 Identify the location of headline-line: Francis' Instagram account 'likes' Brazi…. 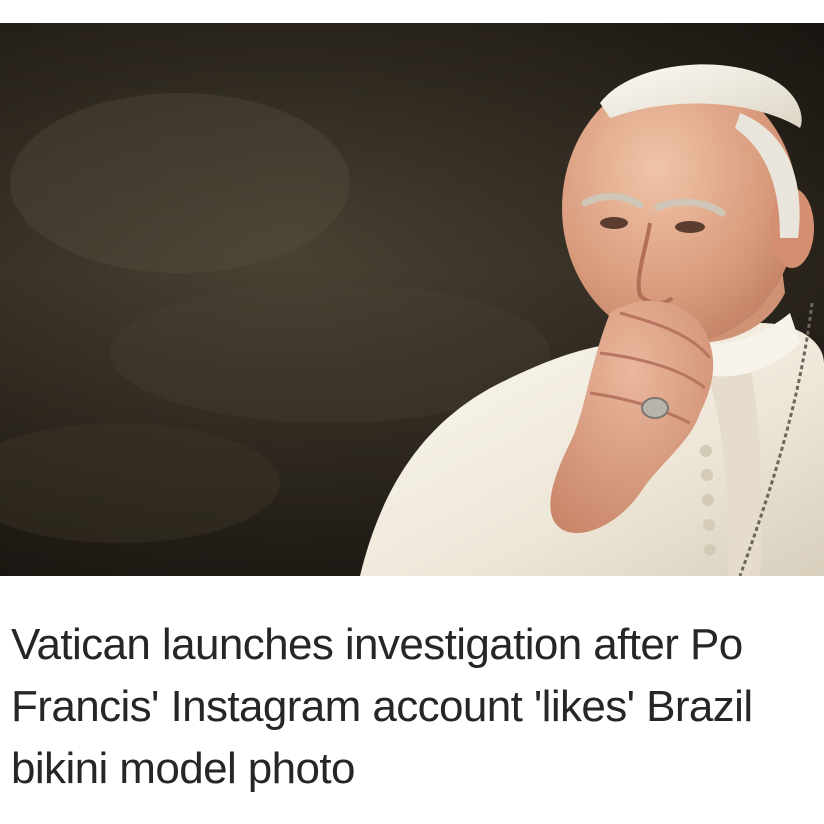
(382, 706).